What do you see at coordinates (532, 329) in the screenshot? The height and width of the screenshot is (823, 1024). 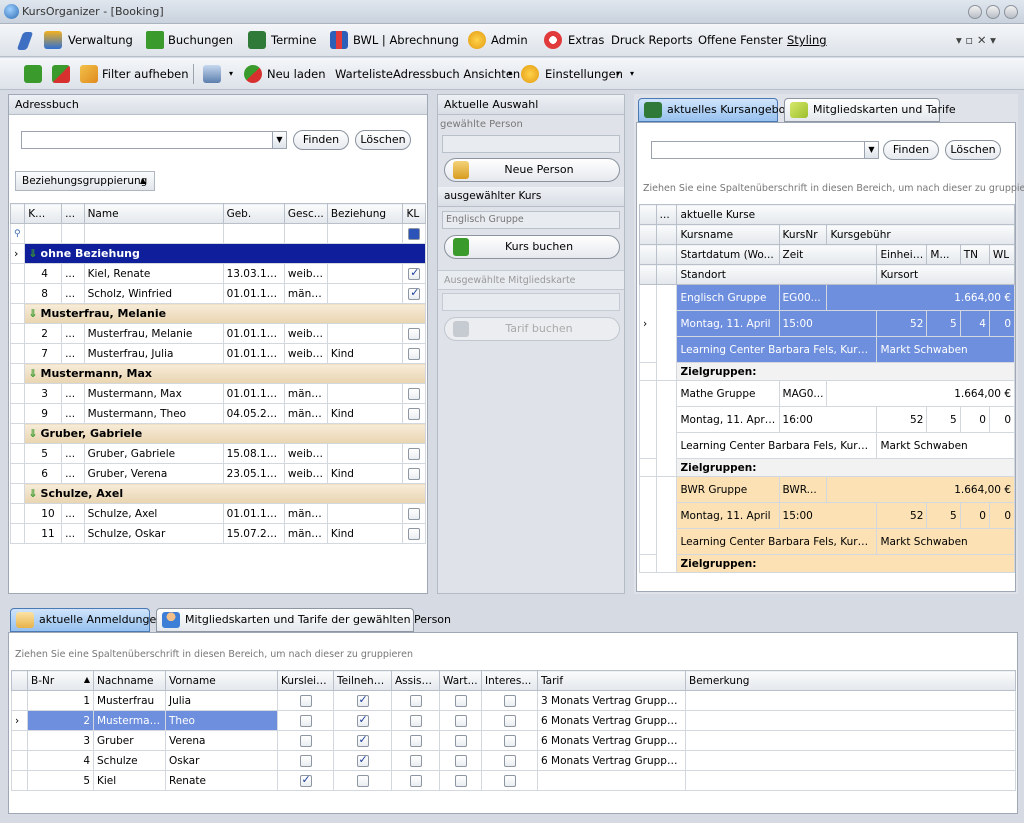 I see `tarif-buchen-button: Tarif buchen` at bounding box center [532, 329].